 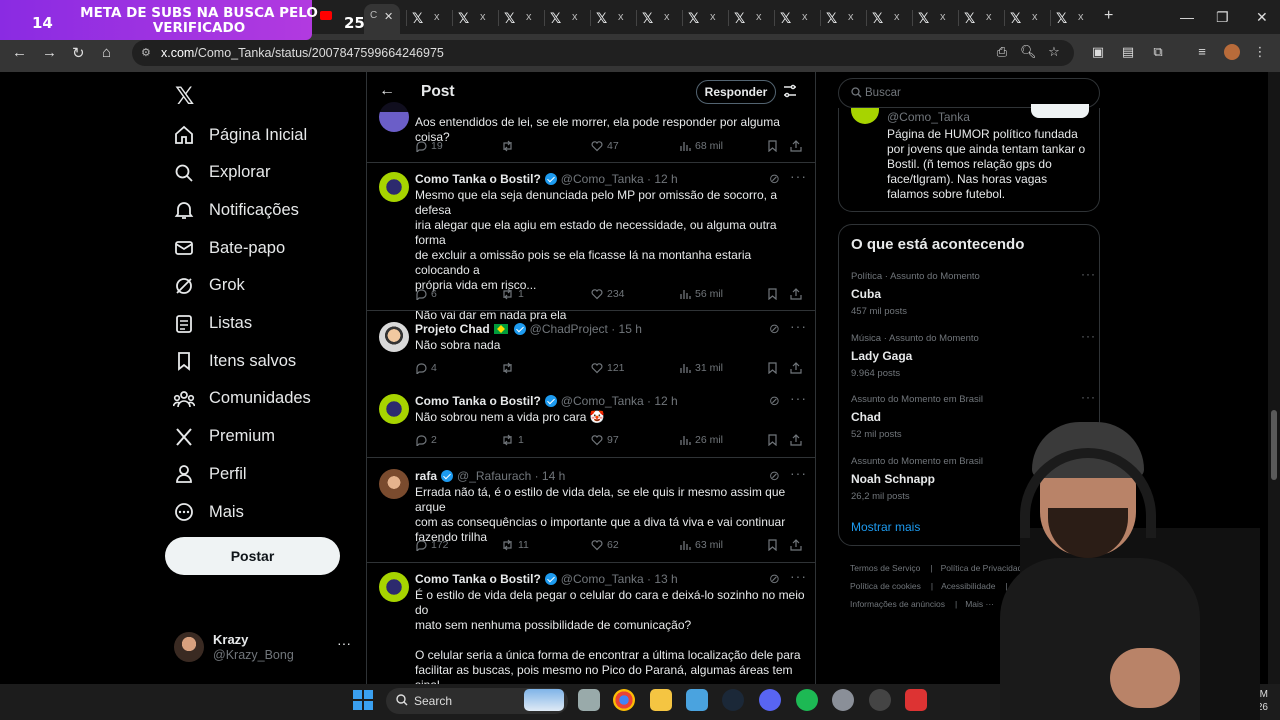 I want to click on nav-item-listas: Listas, so click(x=212, y=324).